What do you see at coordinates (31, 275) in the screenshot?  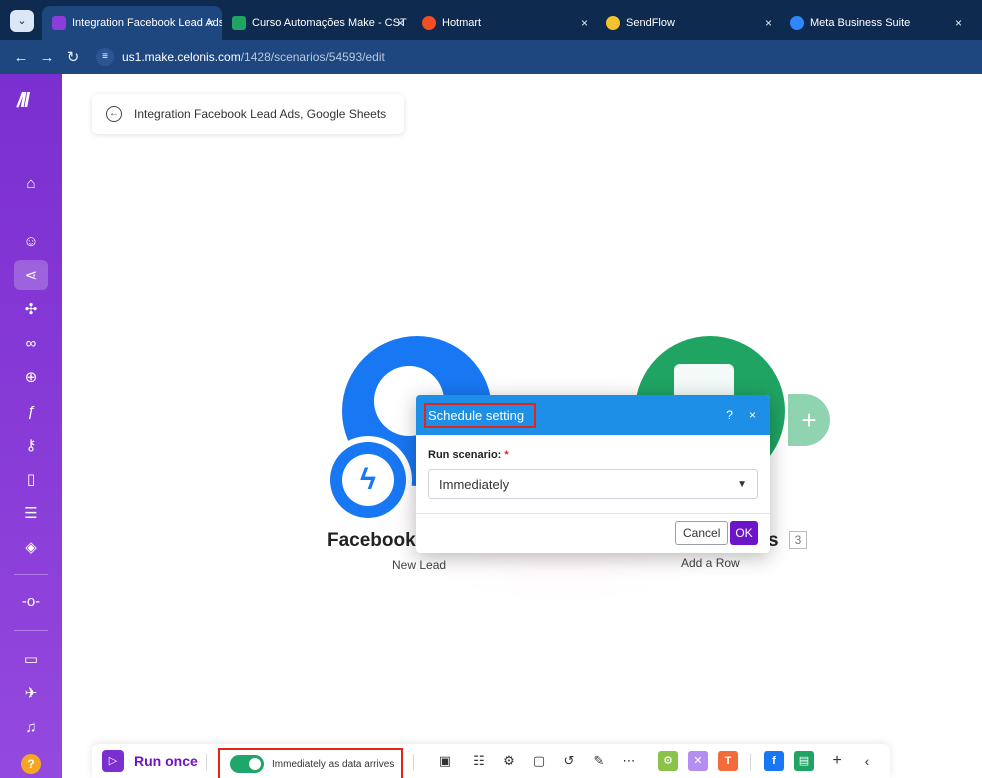 I see `scenarios-share-icon: ⋖` at bounding box center [31, 275].